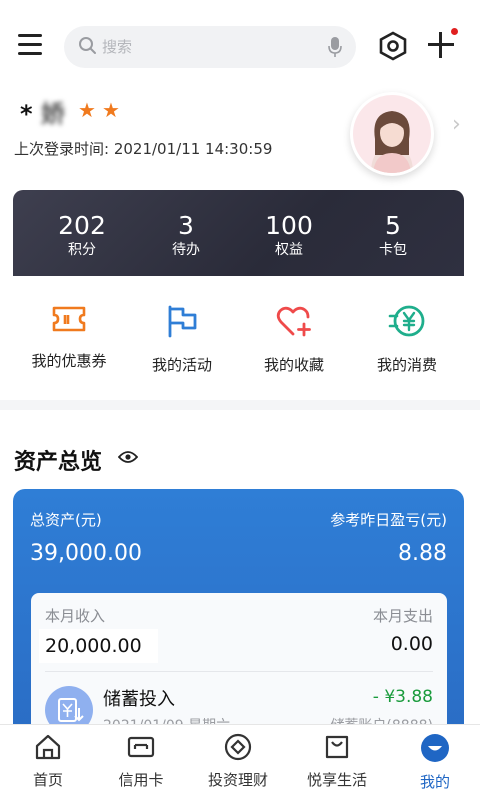 The image size is (480, 801). What do you see at coordinates (411, 644) in the screenshot?
I see `expense-value: 0.00` at bounding box center [411, 644].